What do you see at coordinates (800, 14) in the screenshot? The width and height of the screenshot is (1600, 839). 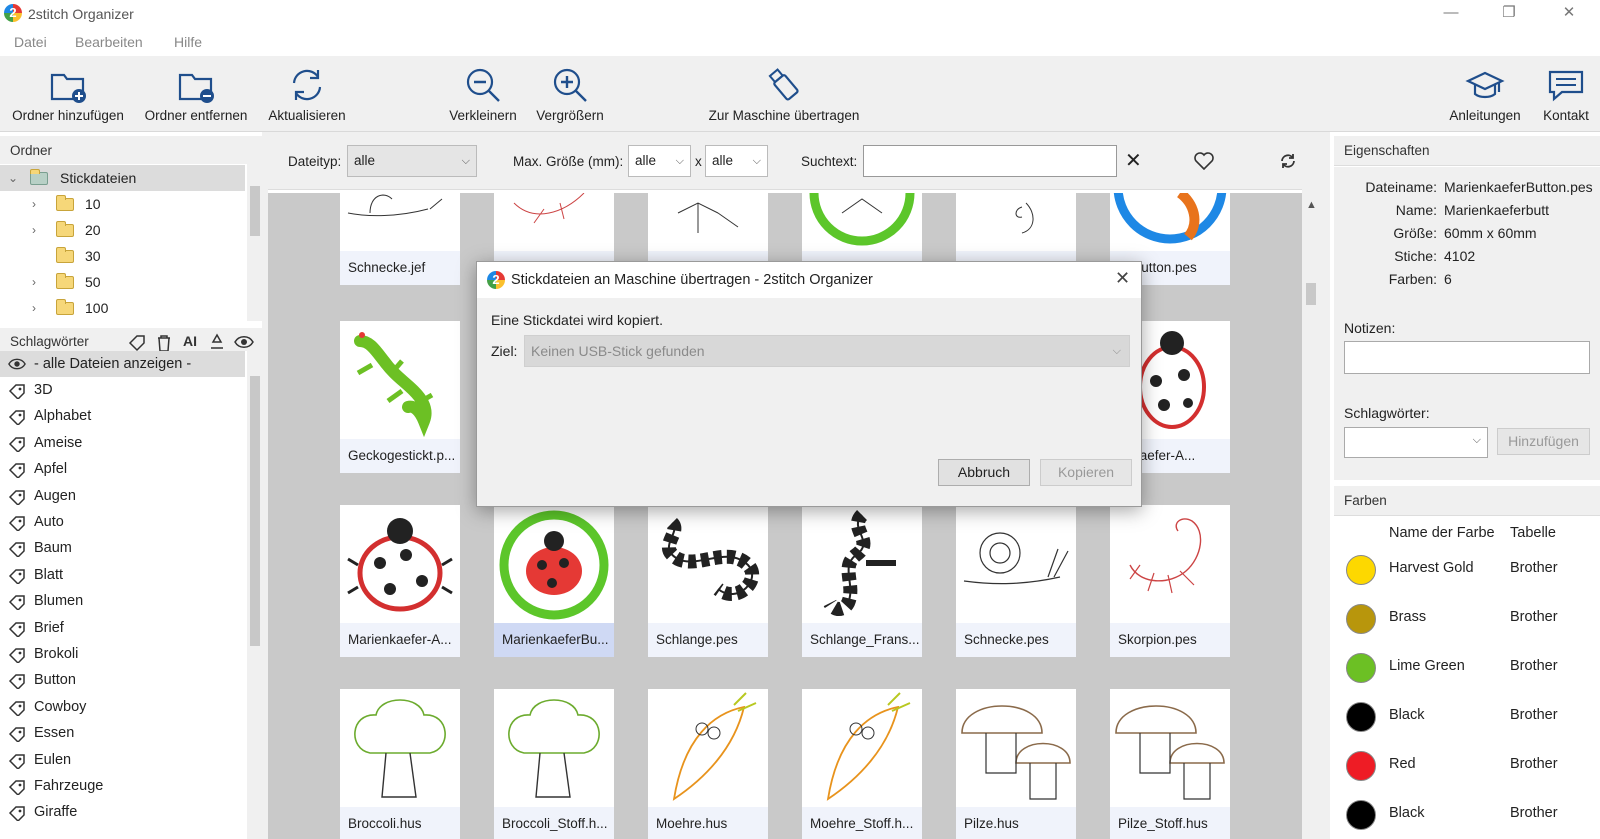 I see `title-bar: 2stitch Organizer — ❐ ✕` at bounding box center [800, 14].